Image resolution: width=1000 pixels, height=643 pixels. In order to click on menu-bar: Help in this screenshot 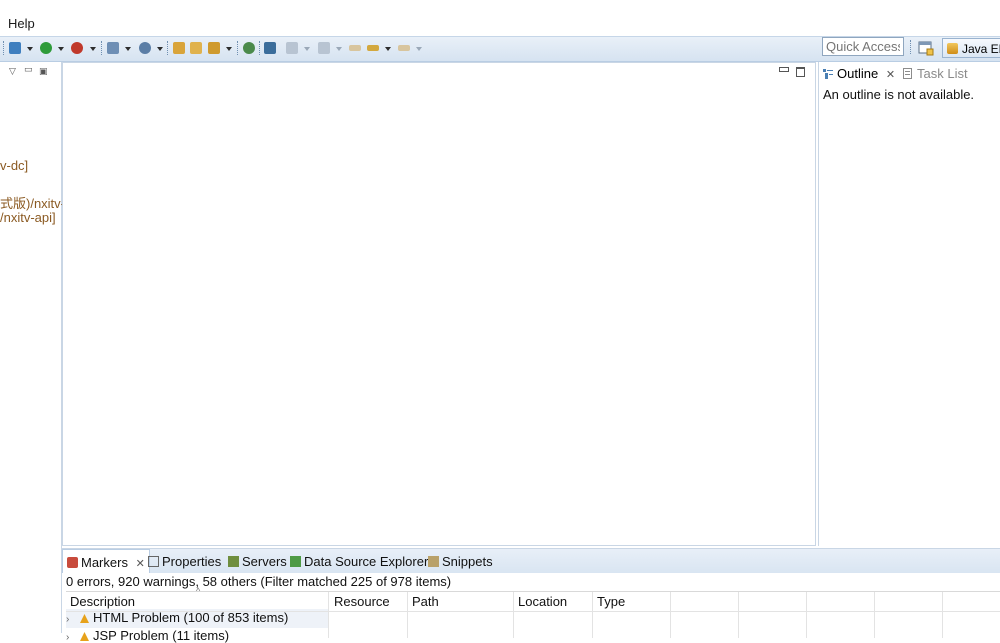, I will do `click(500, 18)`.